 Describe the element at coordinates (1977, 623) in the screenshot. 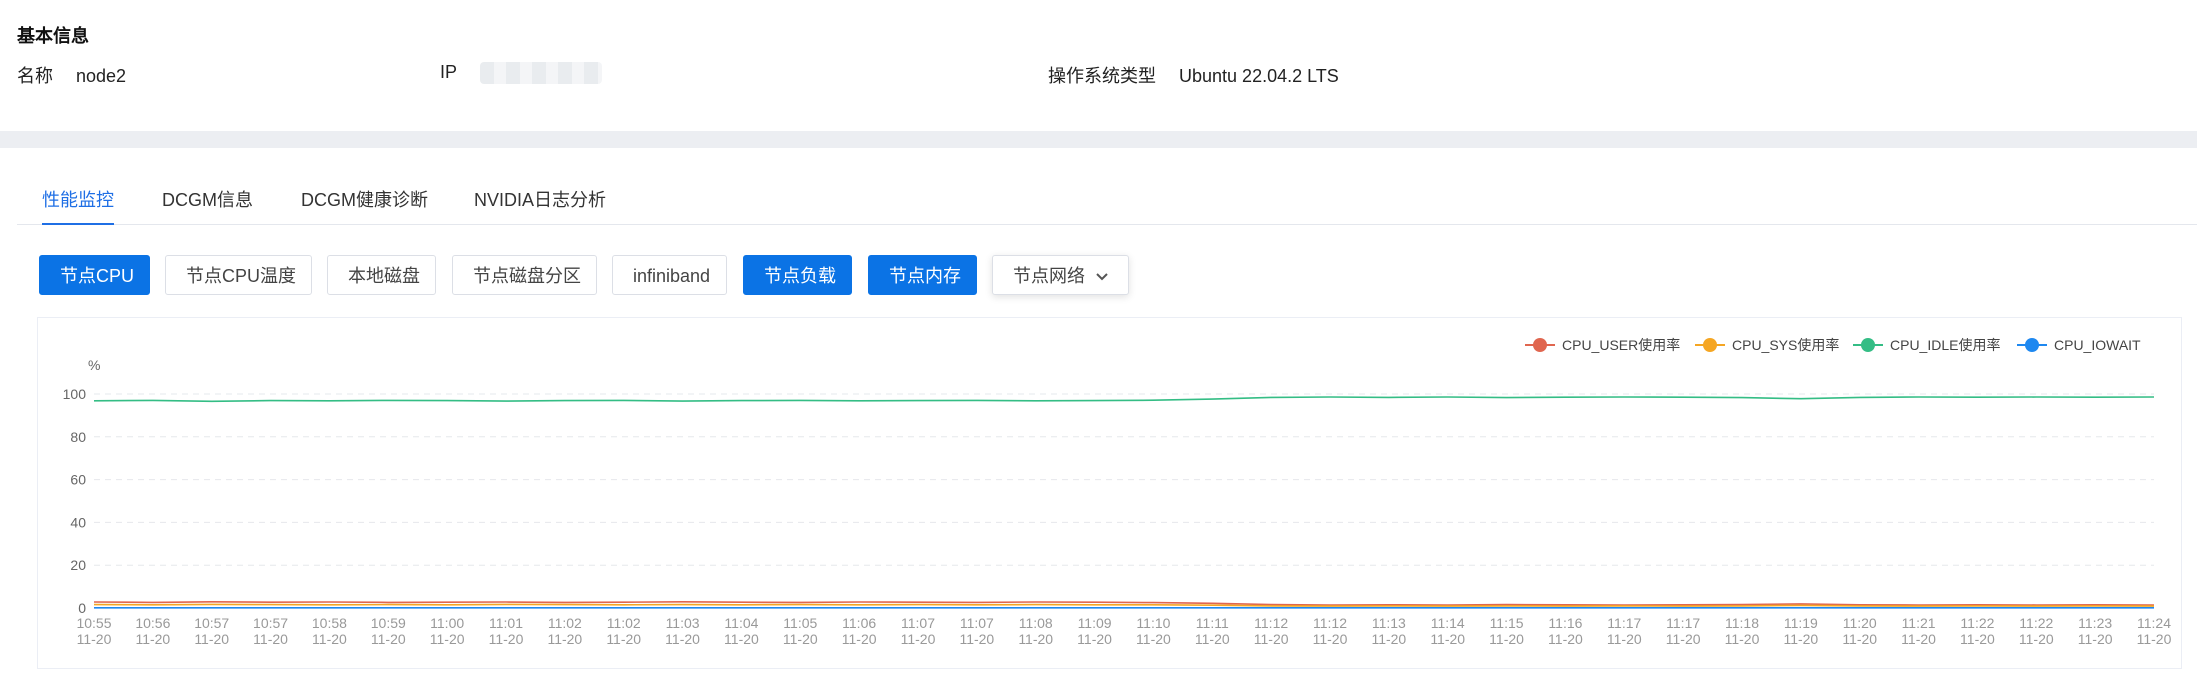

I see `x-tick-time: 11:22` at that location.